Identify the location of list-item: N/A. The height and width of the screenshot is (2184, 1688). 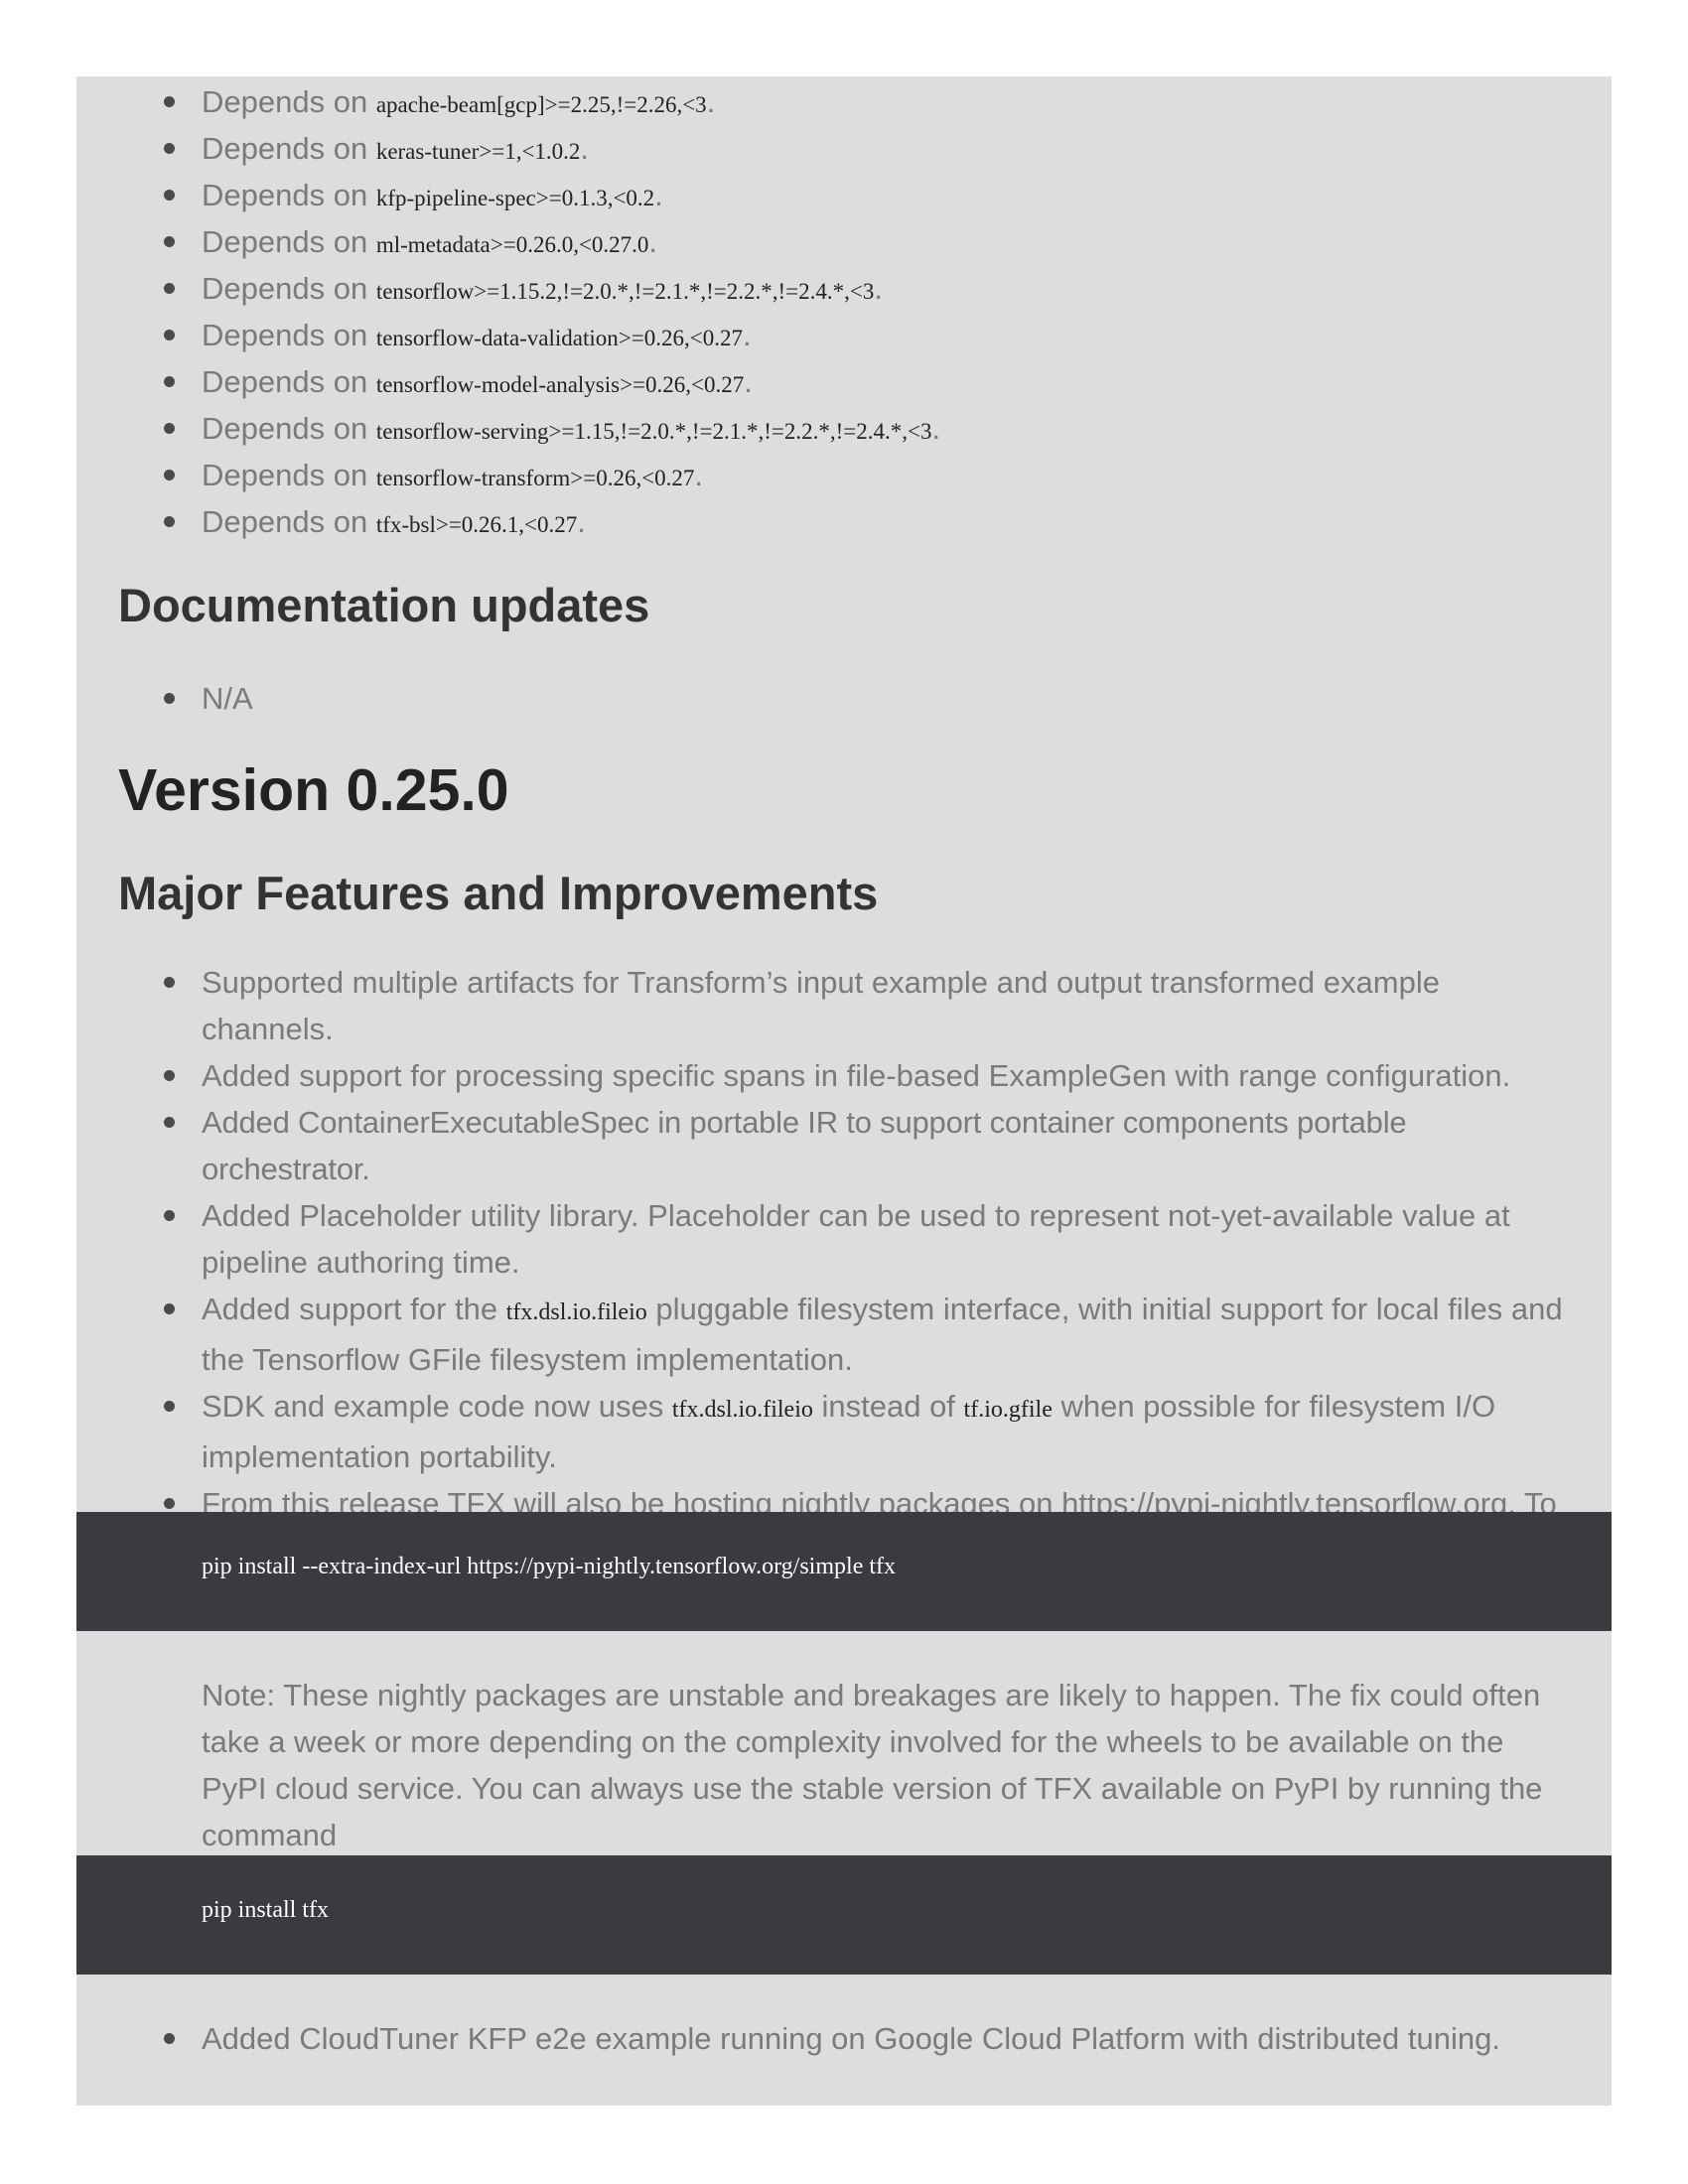
(844, 698).